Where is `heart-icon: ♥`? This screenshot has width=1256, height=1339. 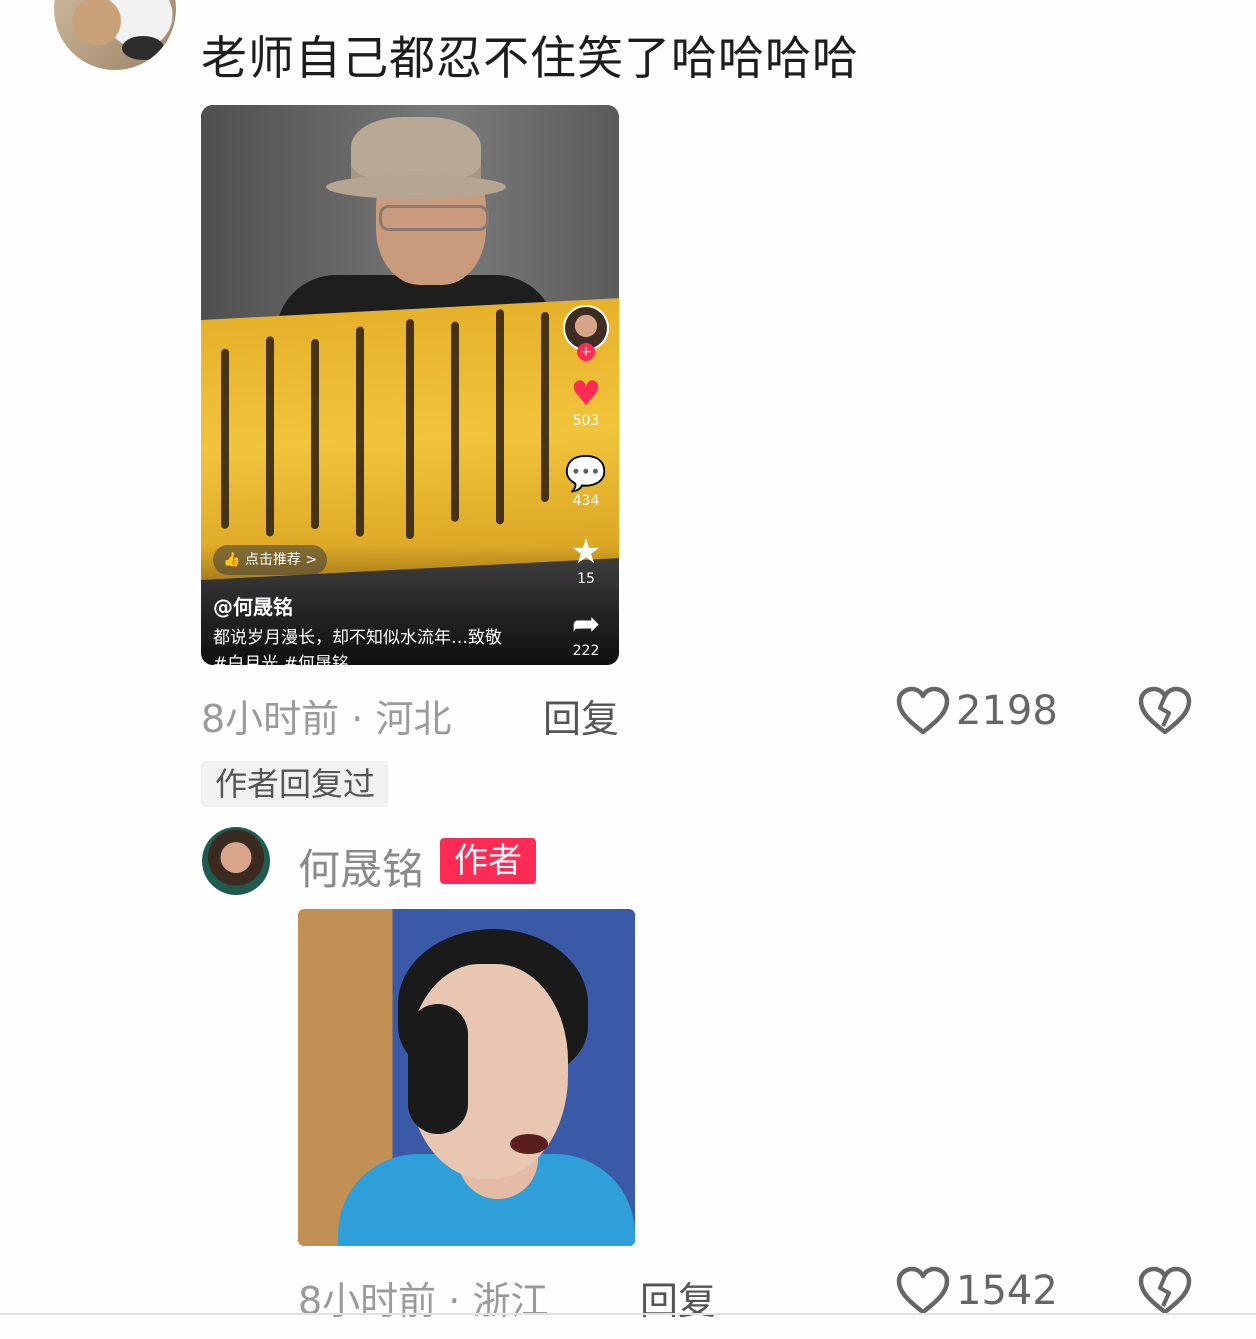 heart-icon: ♥ is located at coordinates (586, 394).